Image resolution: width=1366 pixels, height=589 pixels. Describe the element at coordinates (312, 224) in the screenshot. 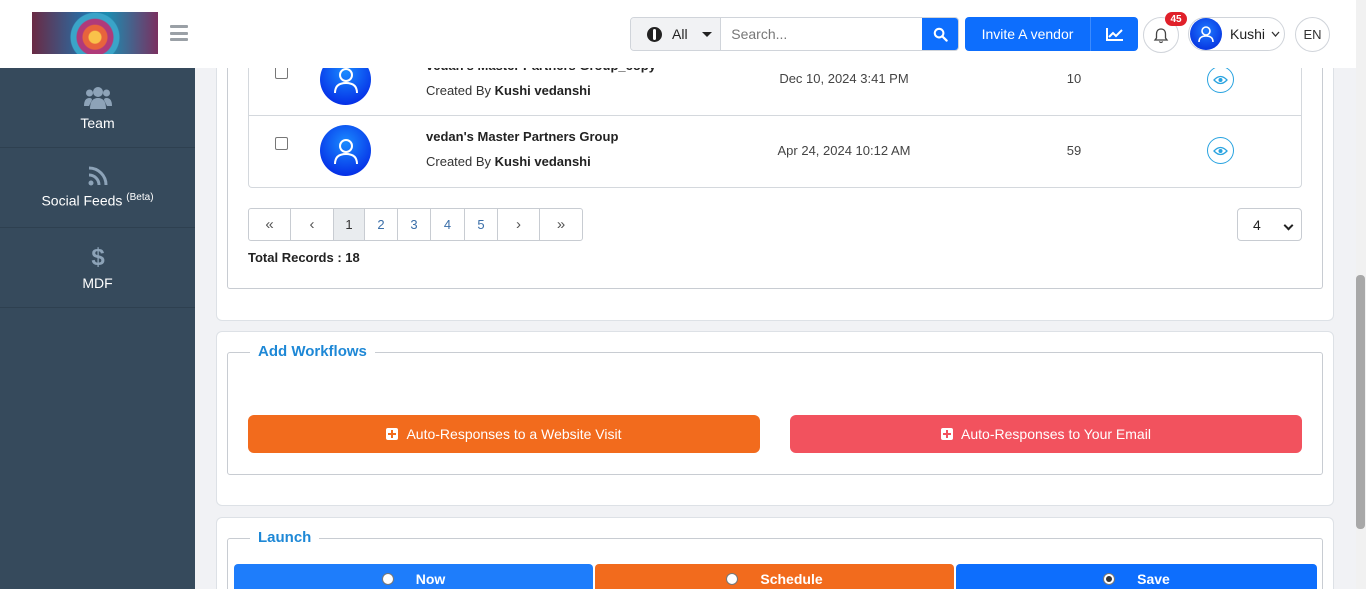

I see `prev-page-button: ‹` at that location.